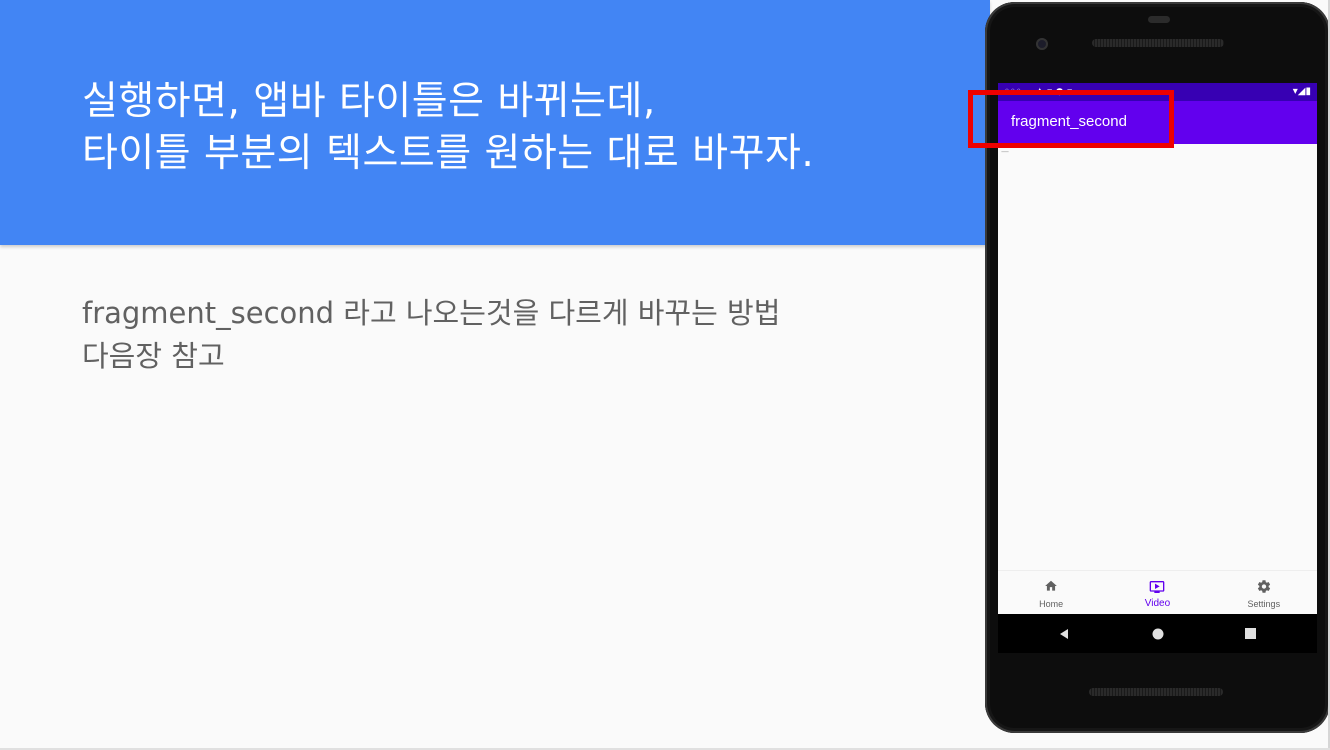 The height and width of the screenshot is (750, 1330). Describe the element at coordinates (1264, 604) in the screenshot. I see `nav-label-settings: Settings` at that location.